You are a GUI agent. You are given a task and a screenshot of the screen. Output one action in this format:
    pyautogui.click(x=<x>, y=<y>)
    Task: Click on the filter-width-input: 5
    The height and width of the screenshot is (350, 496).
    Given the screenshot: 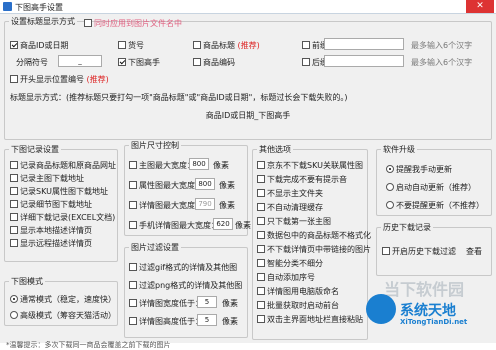 What is the action you would take?
    pyautogui.click(x=207, y=302)
    